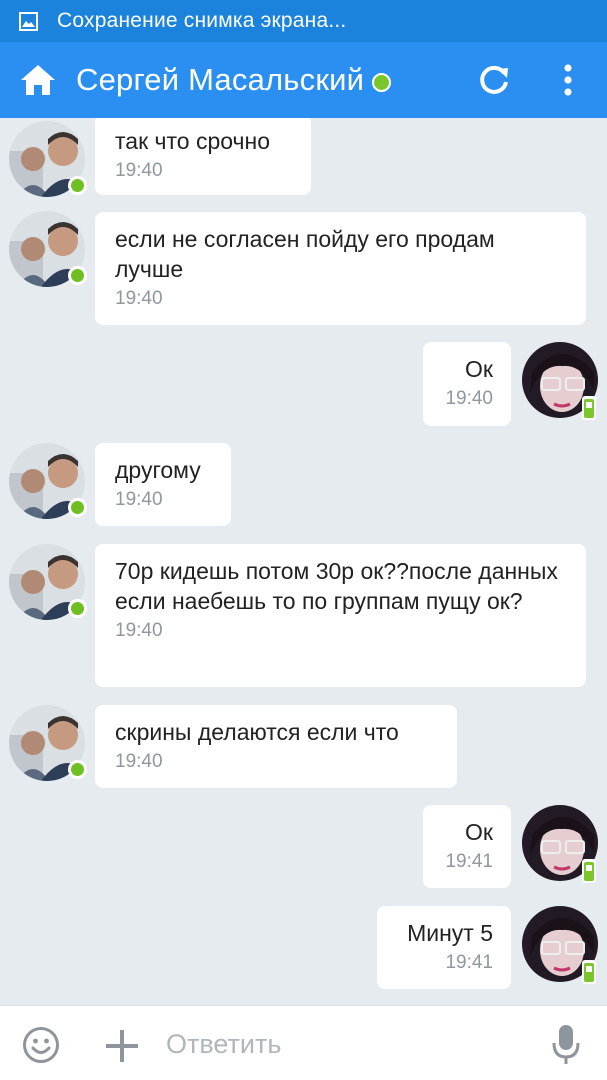 Image resolution: width=607 pixels, height=1080 pixels. I want to click on message-bubble: Ок 19:41, so click(467, 846).